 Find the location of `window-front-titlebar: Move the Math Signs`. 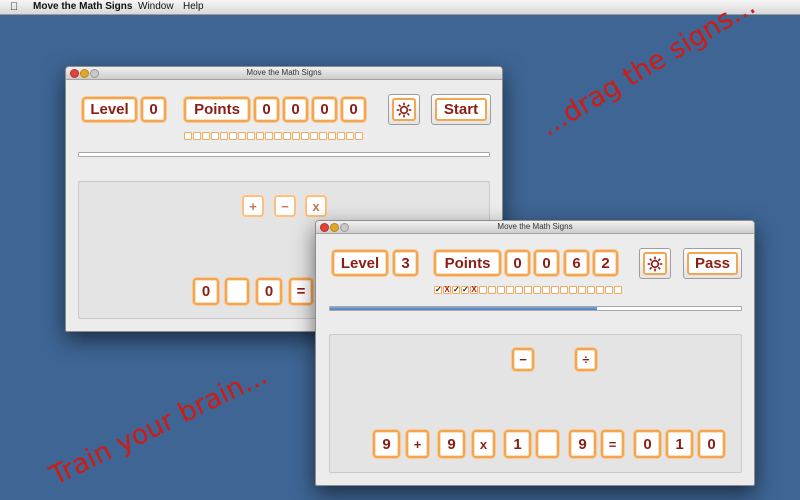

window-front-titlebar: Move the Math Signs is located at coordinates (535, 227).